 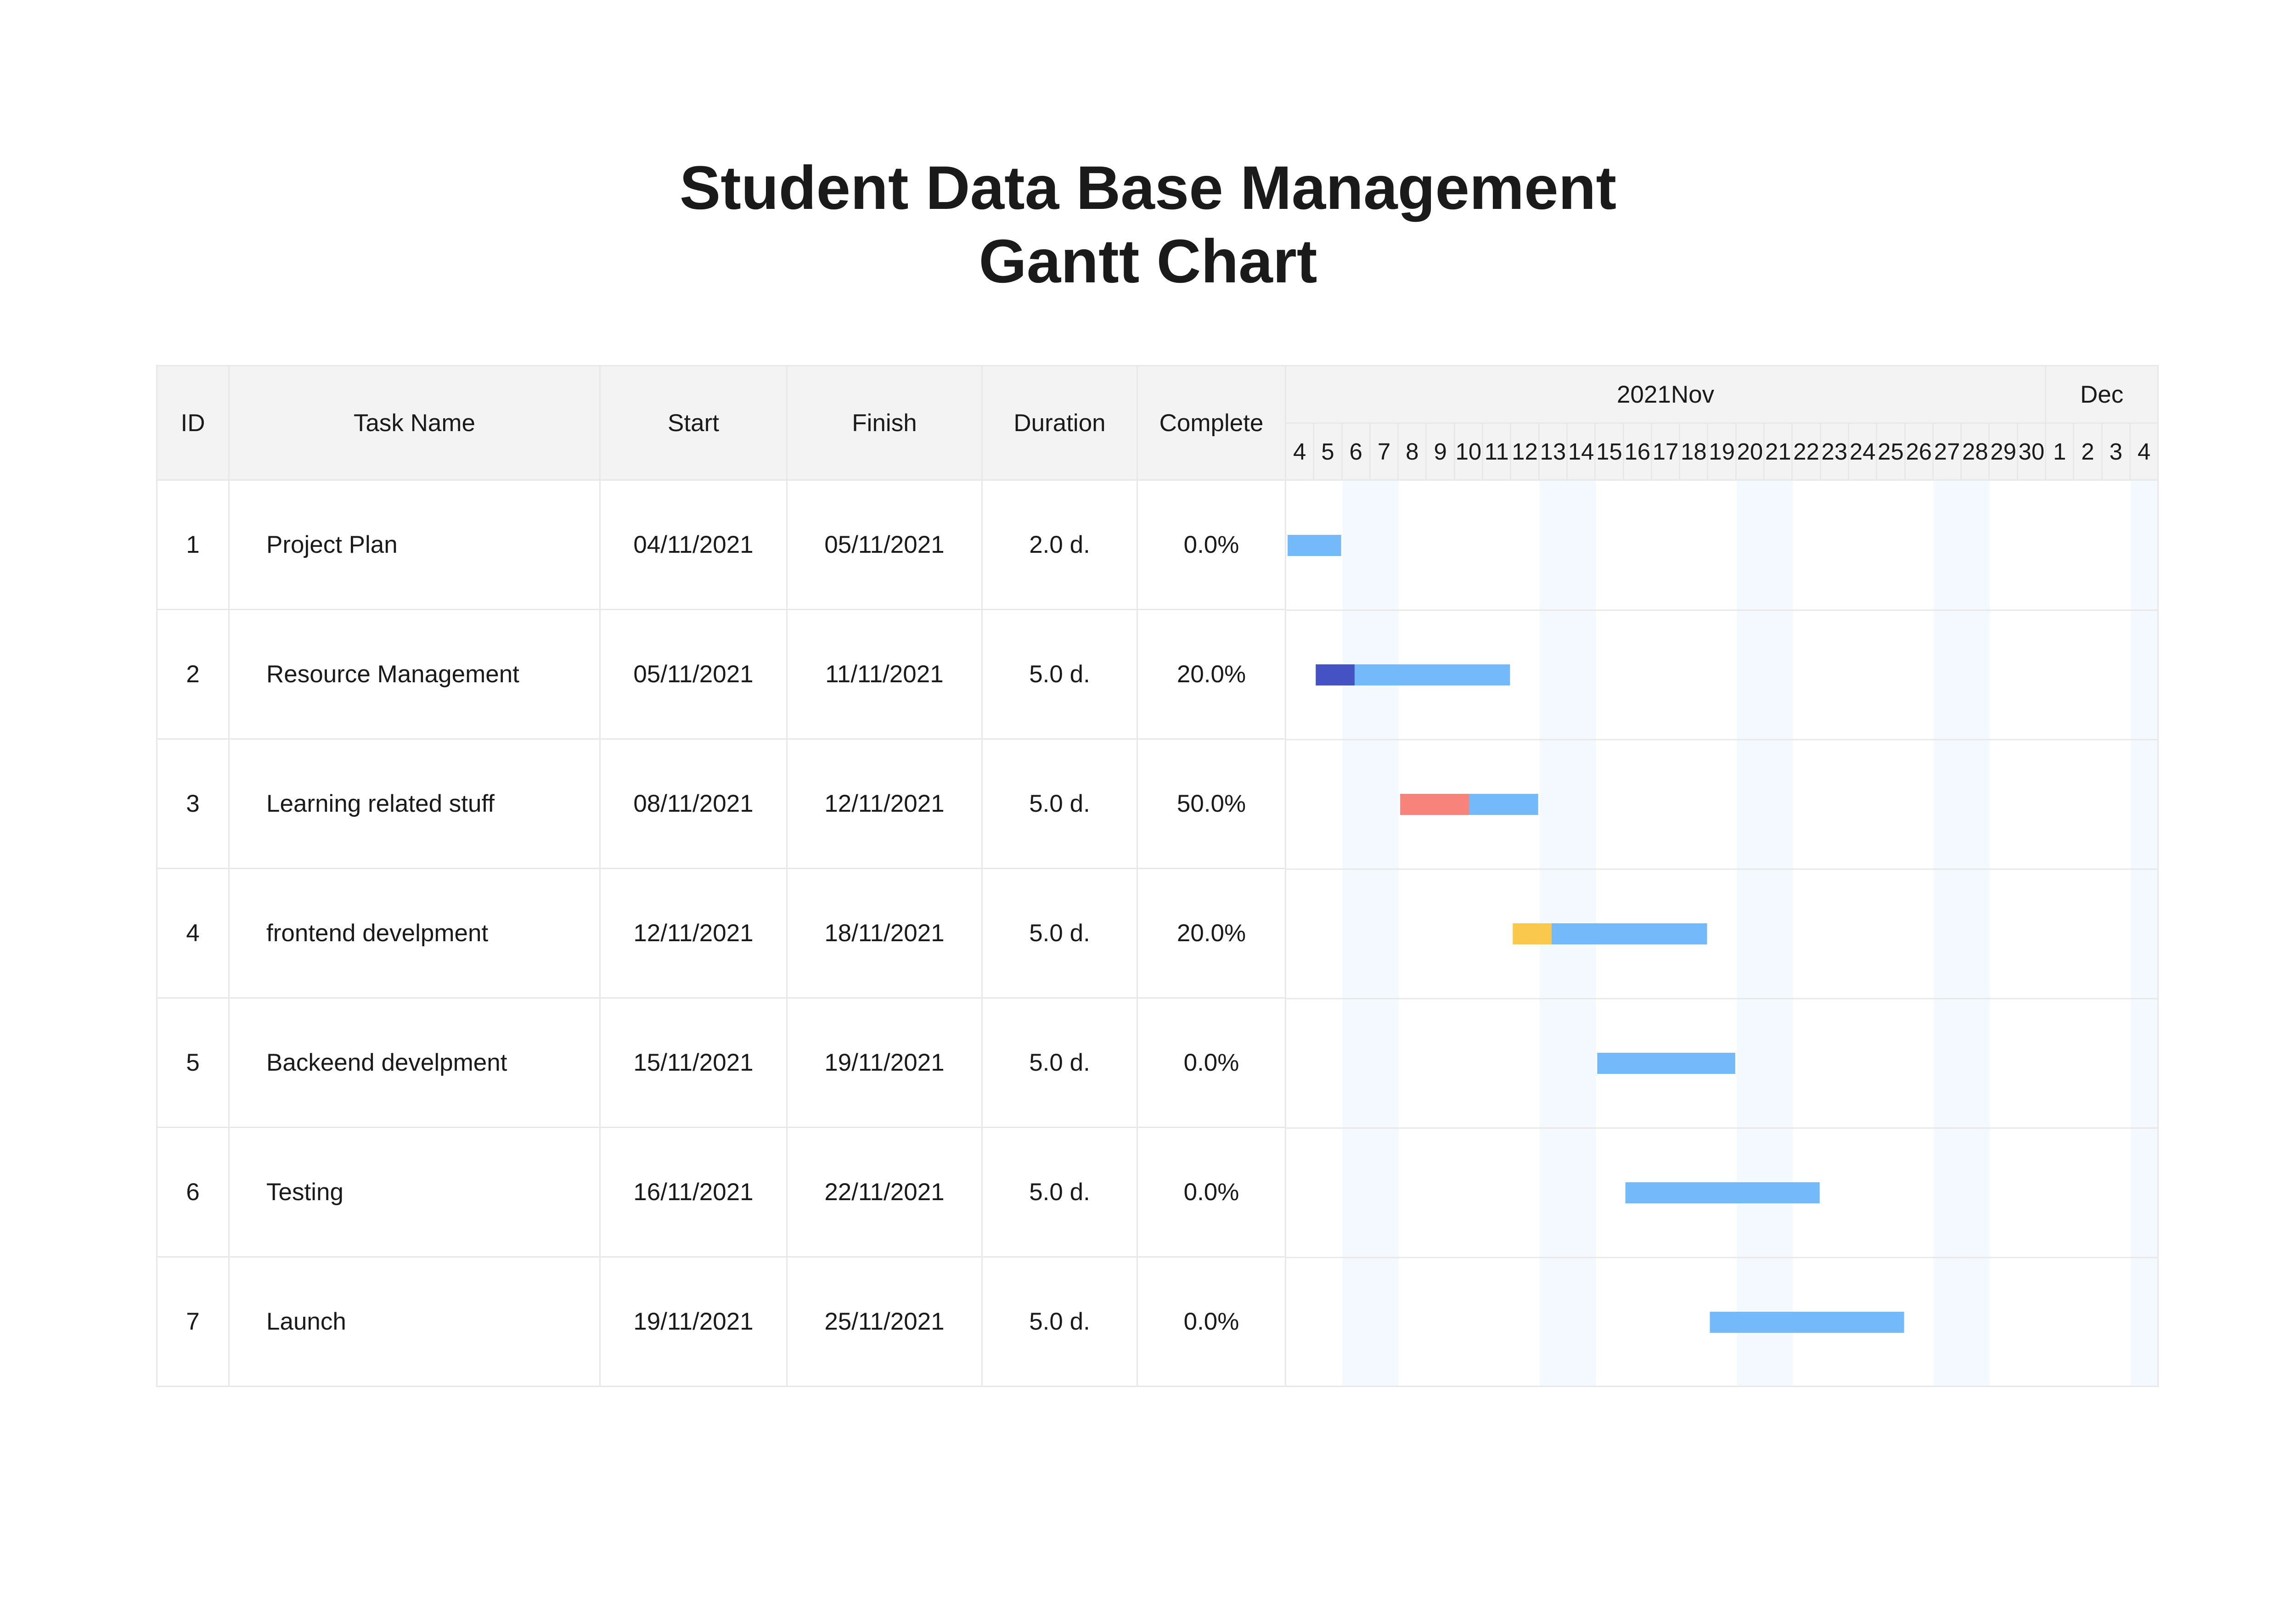 What do you see at coordinates (694, 674) in the screenshot?
I see `task-start-cell: 05/11/2021` at bounding box center [694, 674].